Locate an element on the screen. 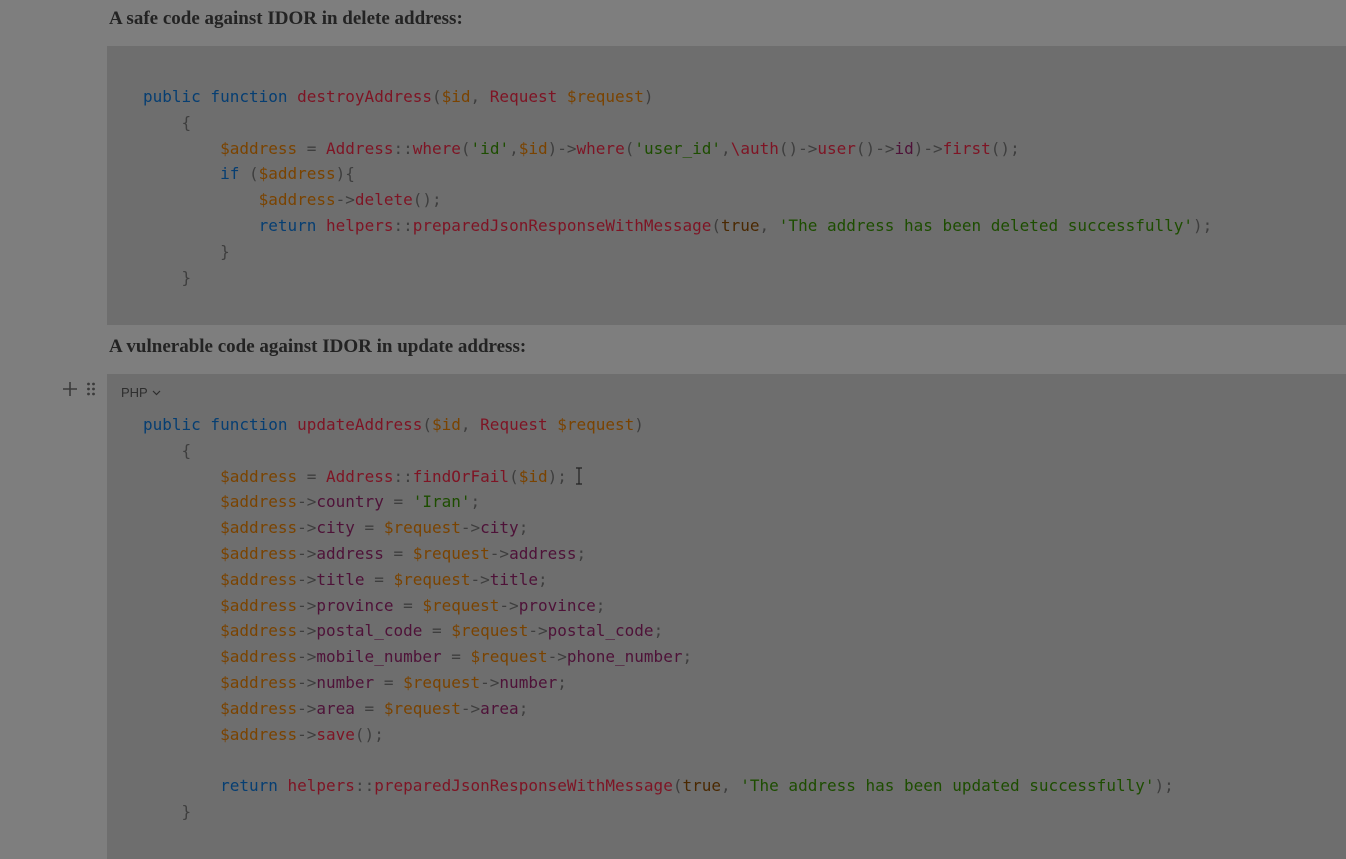 The height and width of the screenshot is (859, 1346). code-token: ){ is located at coordinates (345, 174).